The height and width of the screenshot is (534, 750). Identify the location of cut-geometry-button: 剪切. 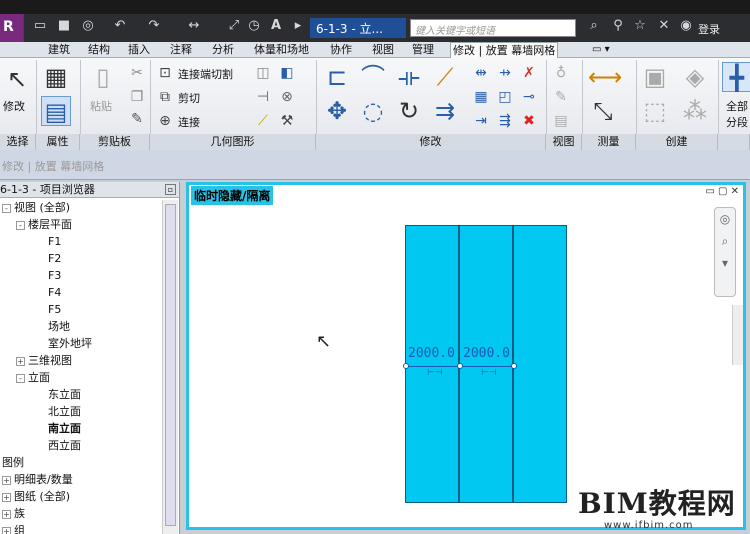
(189, 98).